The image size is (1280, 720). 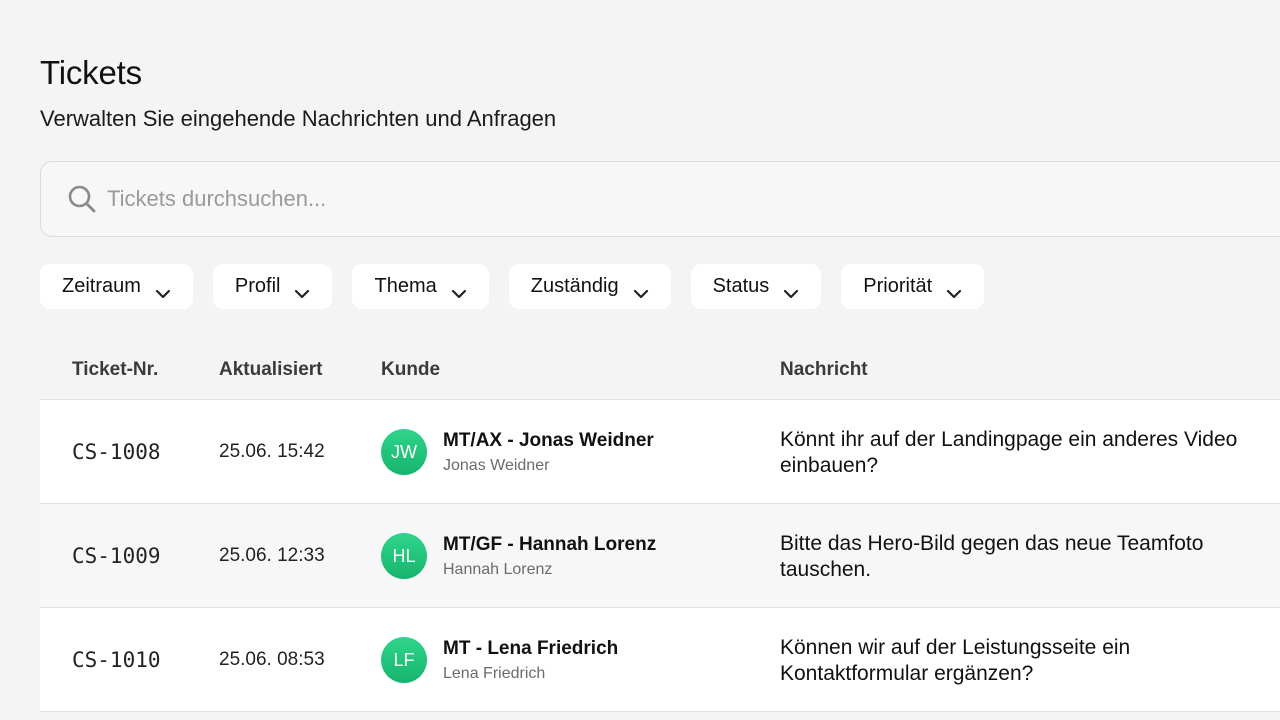 I want to click on filter-label: Priorität, so click(x=898, y=286).